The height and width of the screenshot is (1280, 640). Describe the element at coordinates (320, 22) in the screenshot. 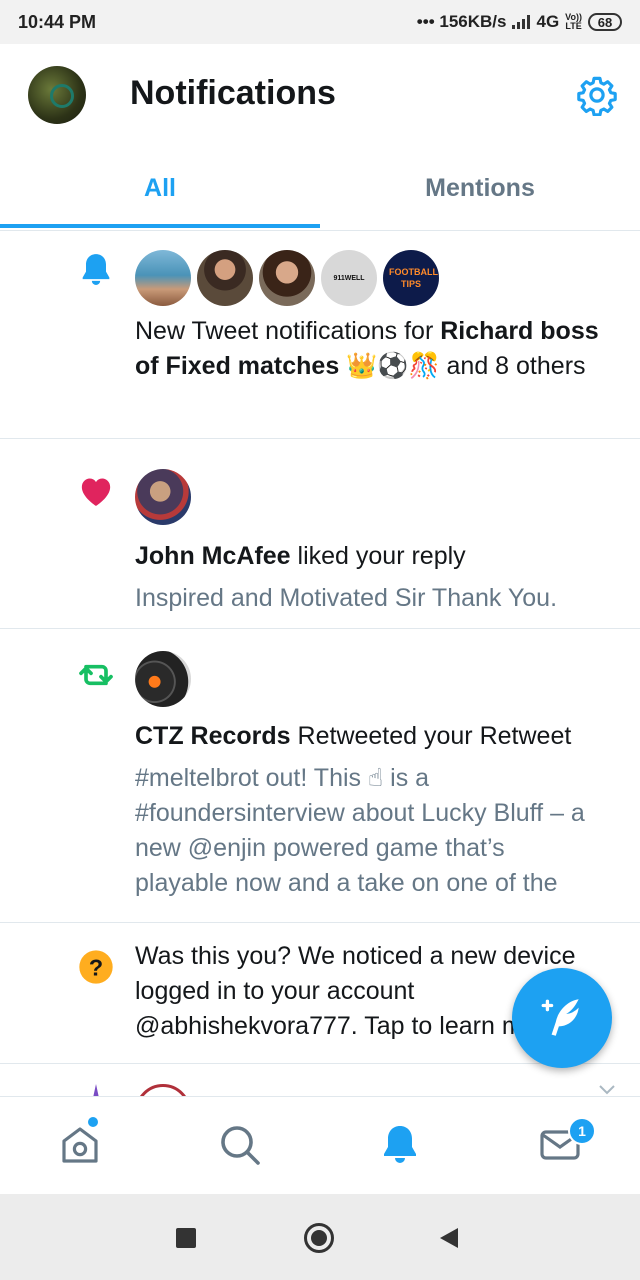

I see `status-bar: 10:44 PM ••• 156KB/s 4G Vo)) LTE 68` at that location.